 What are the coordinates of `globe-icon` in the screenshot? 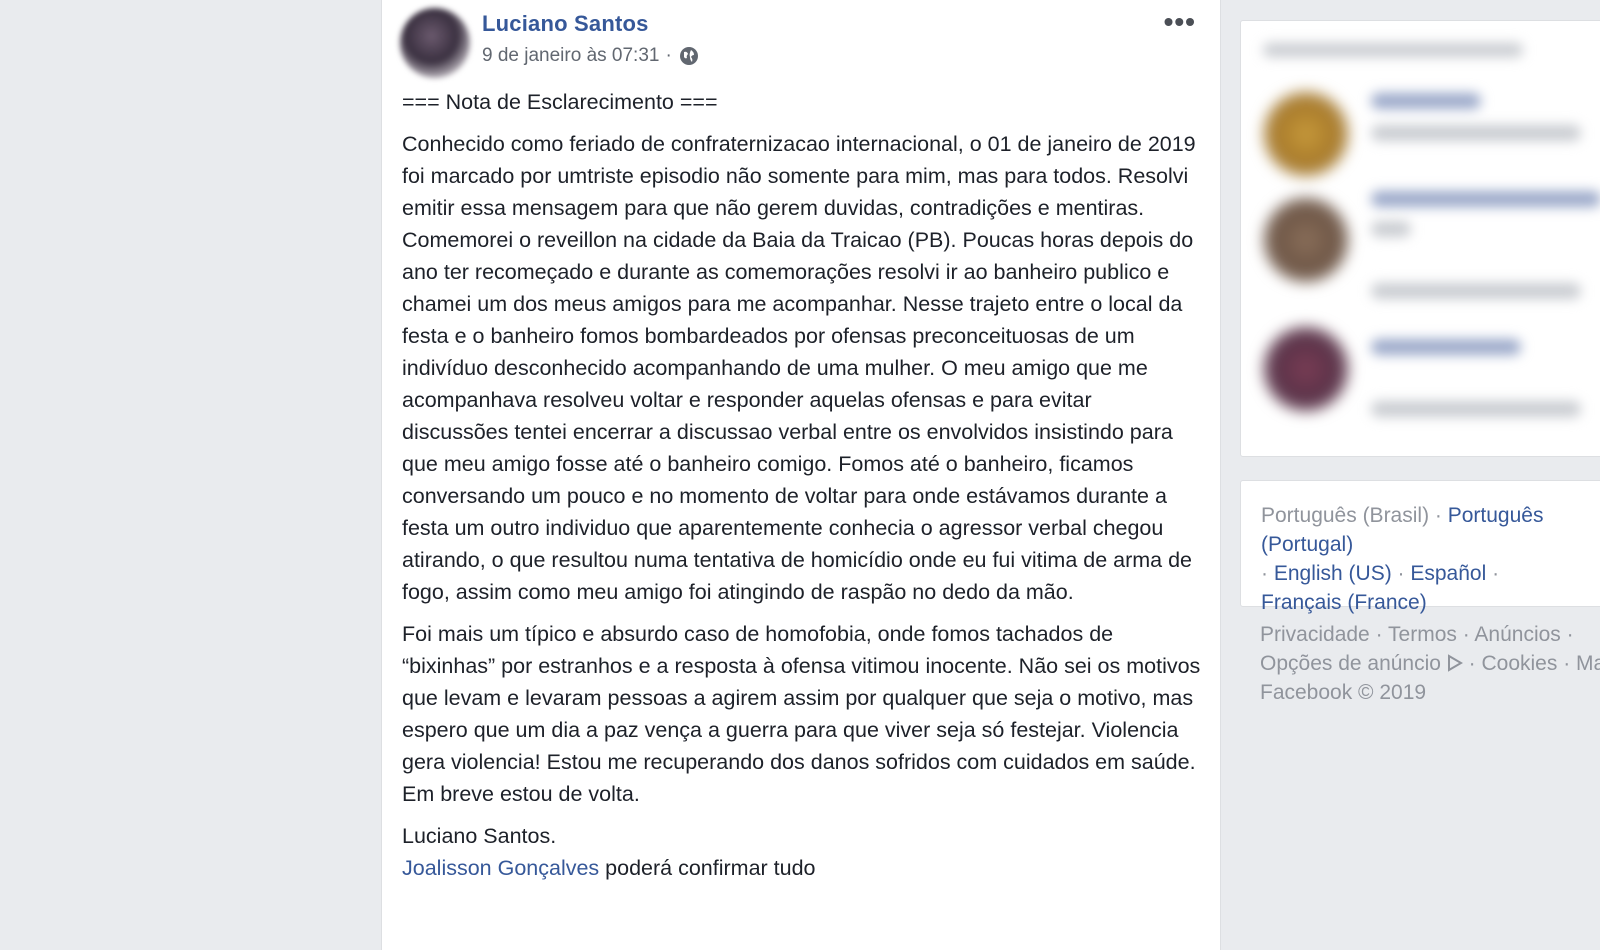 It's located at (689, 56).